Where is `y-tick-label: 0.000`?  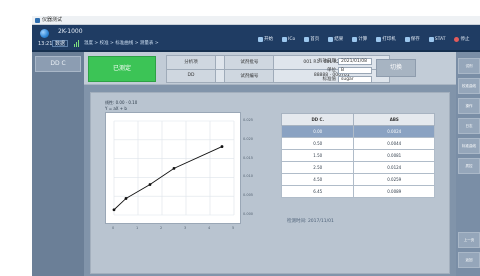 y-tick-label: 0.000 is located at coordinates (248, 214).